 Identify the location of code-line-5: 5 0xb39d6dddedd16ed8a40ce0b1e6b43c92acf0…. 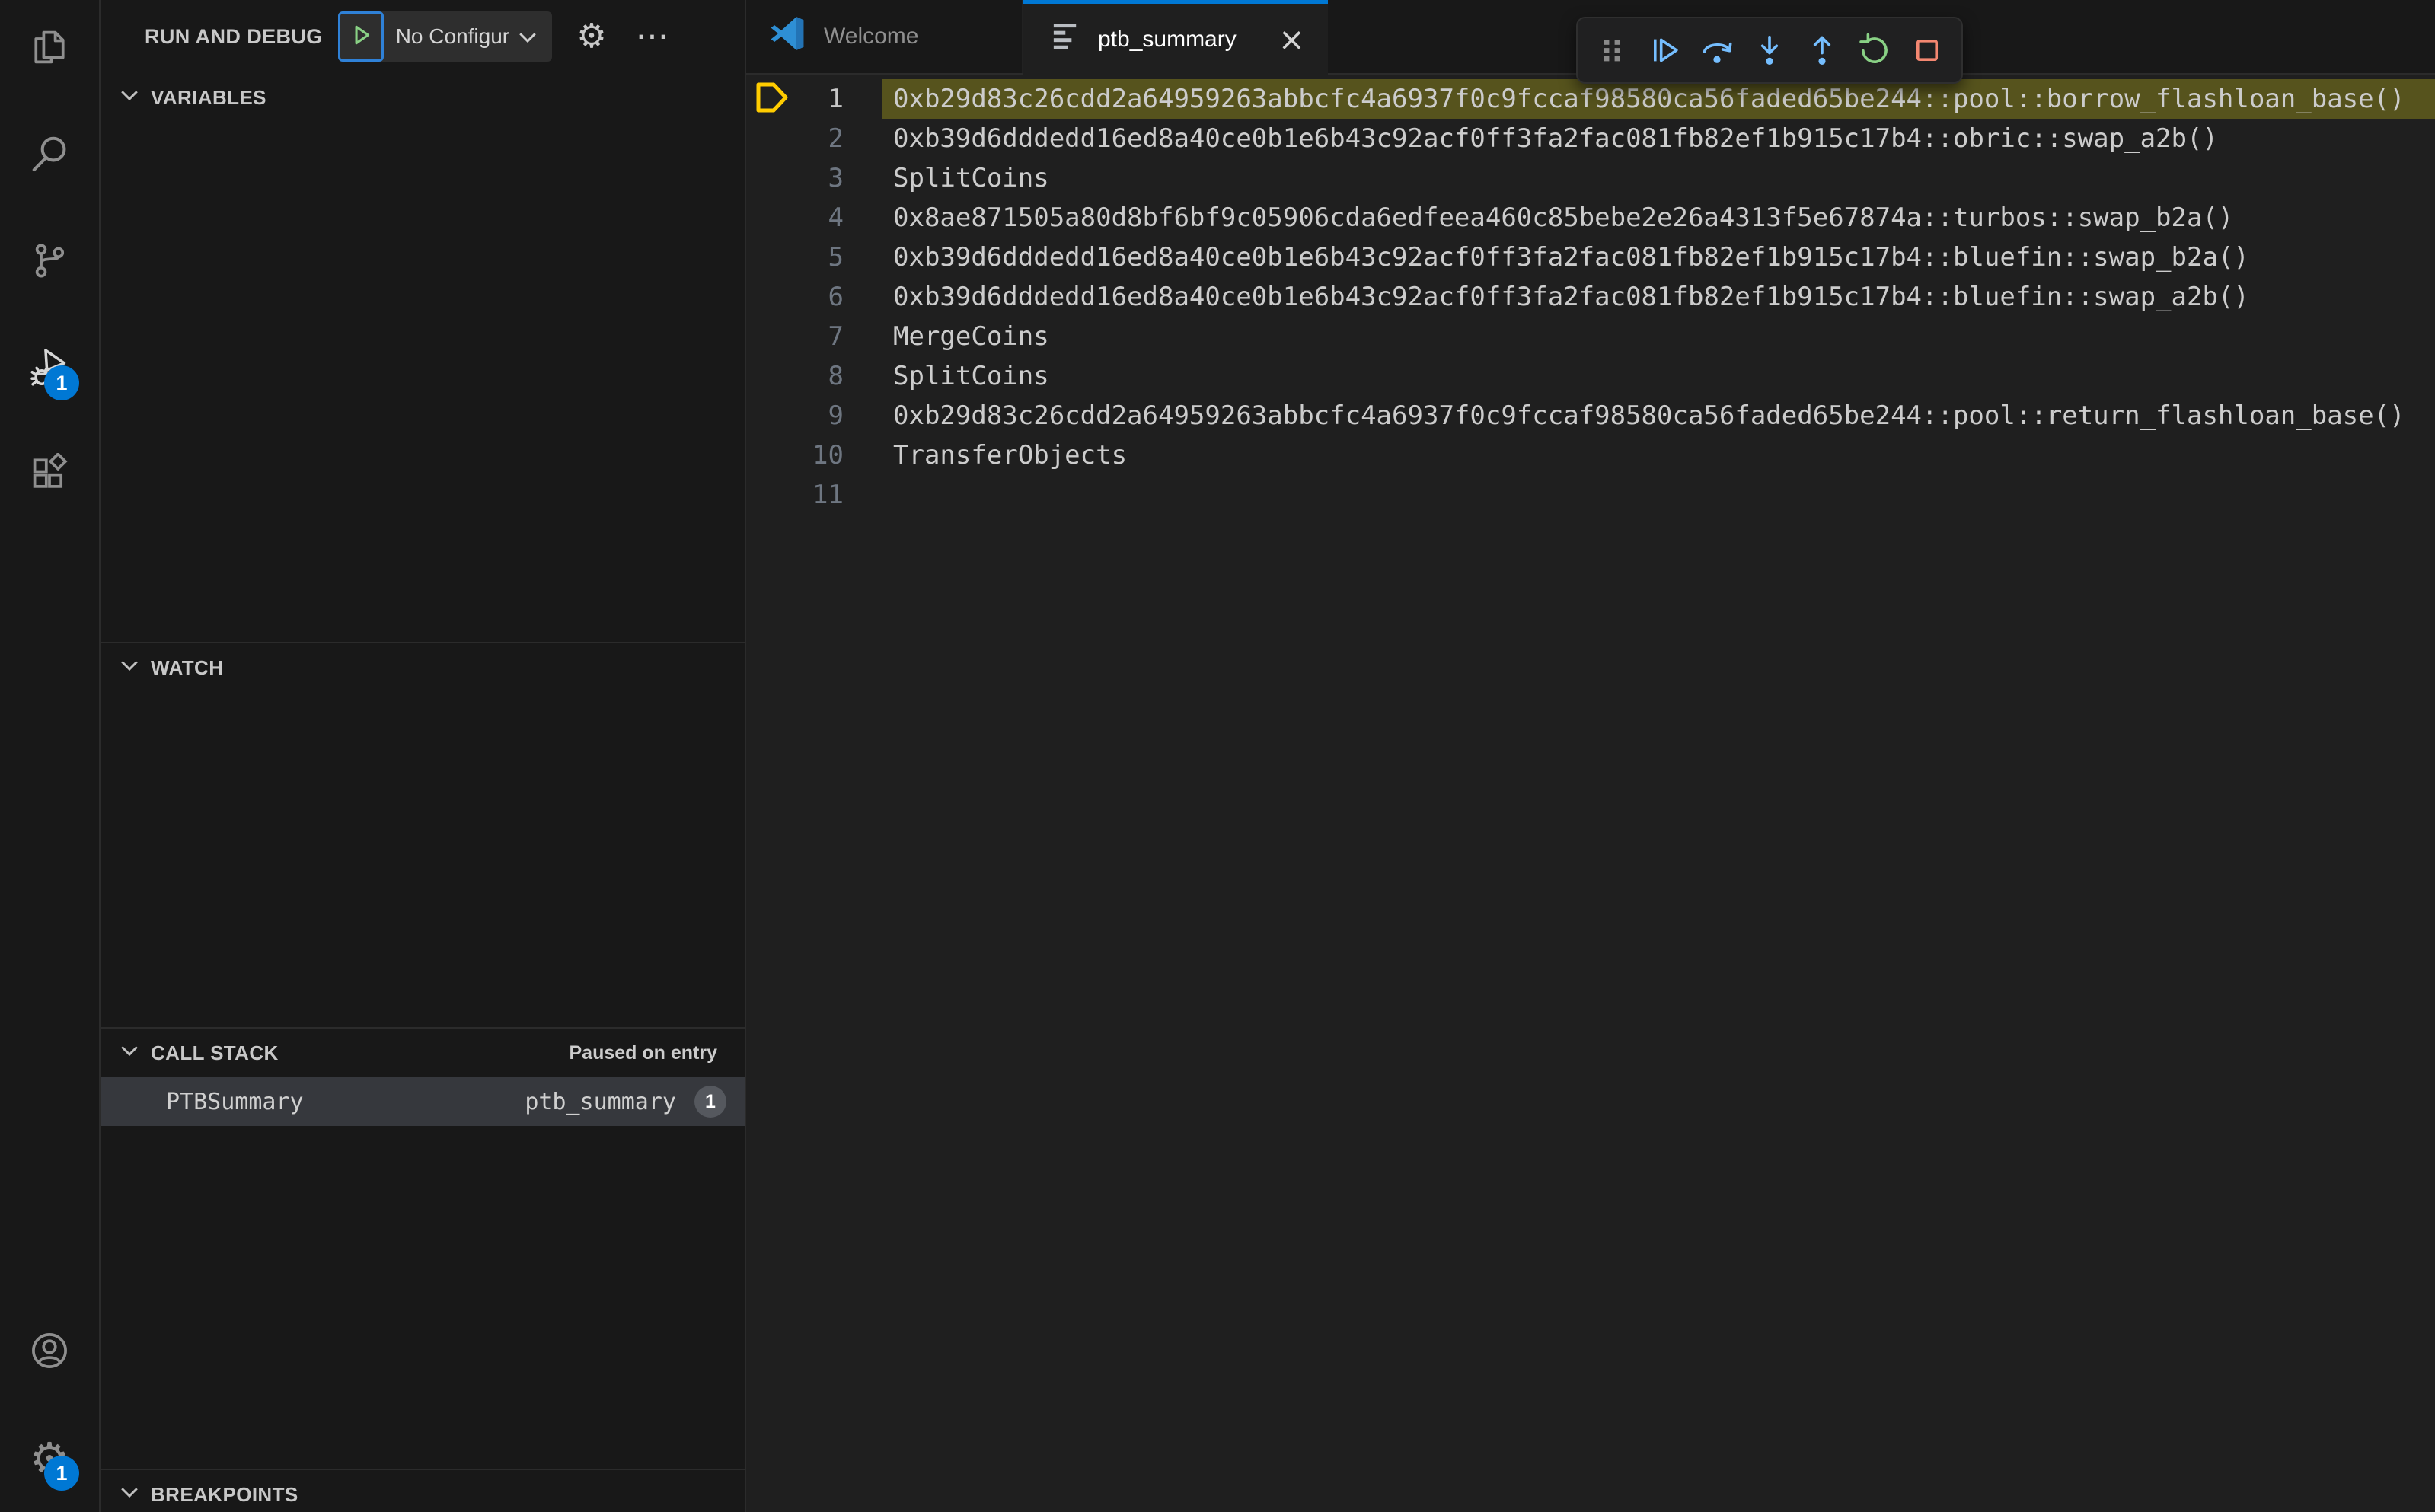
(1590, 257).